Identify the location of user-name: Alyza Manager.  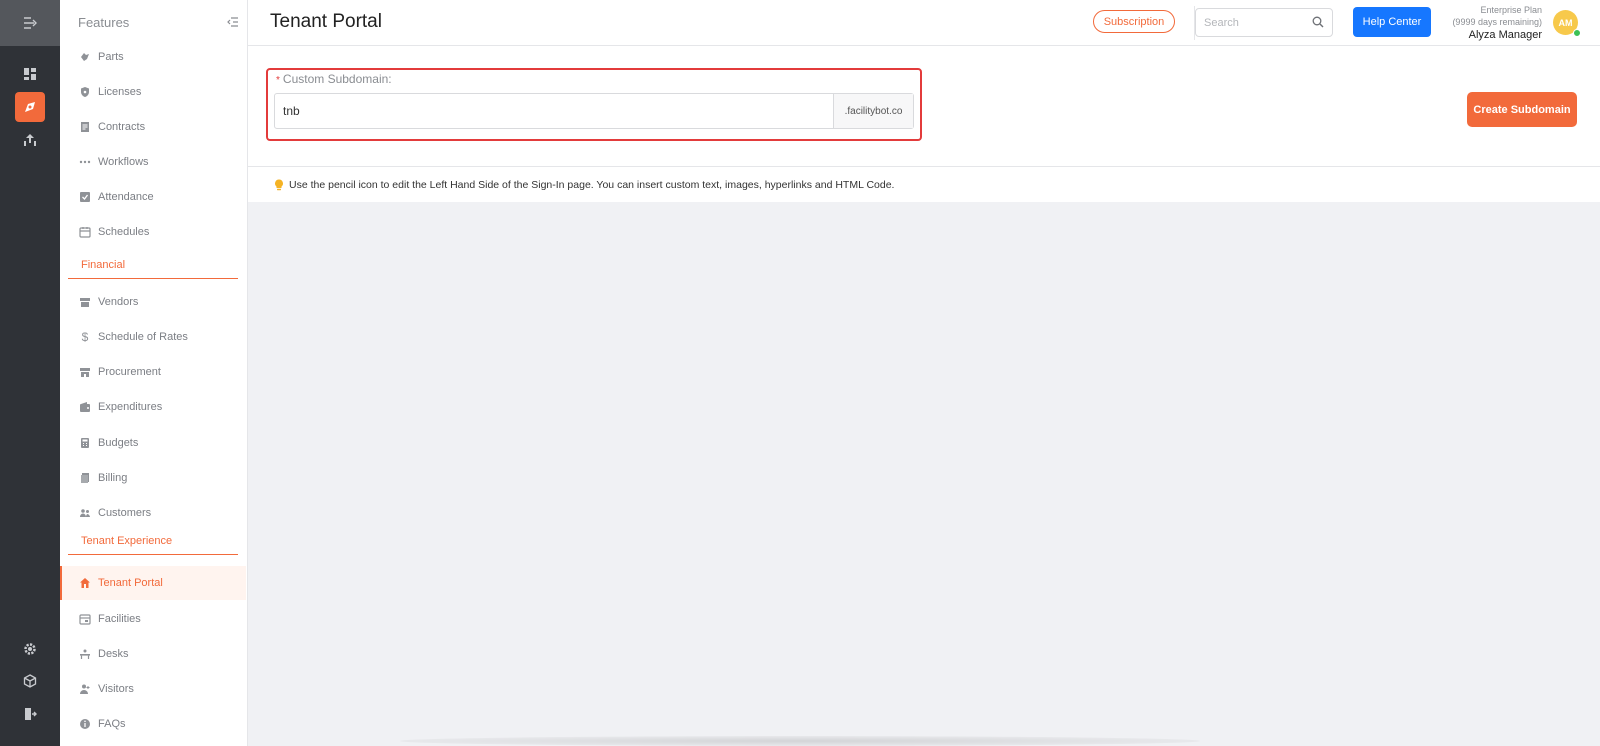
(1505, 35).